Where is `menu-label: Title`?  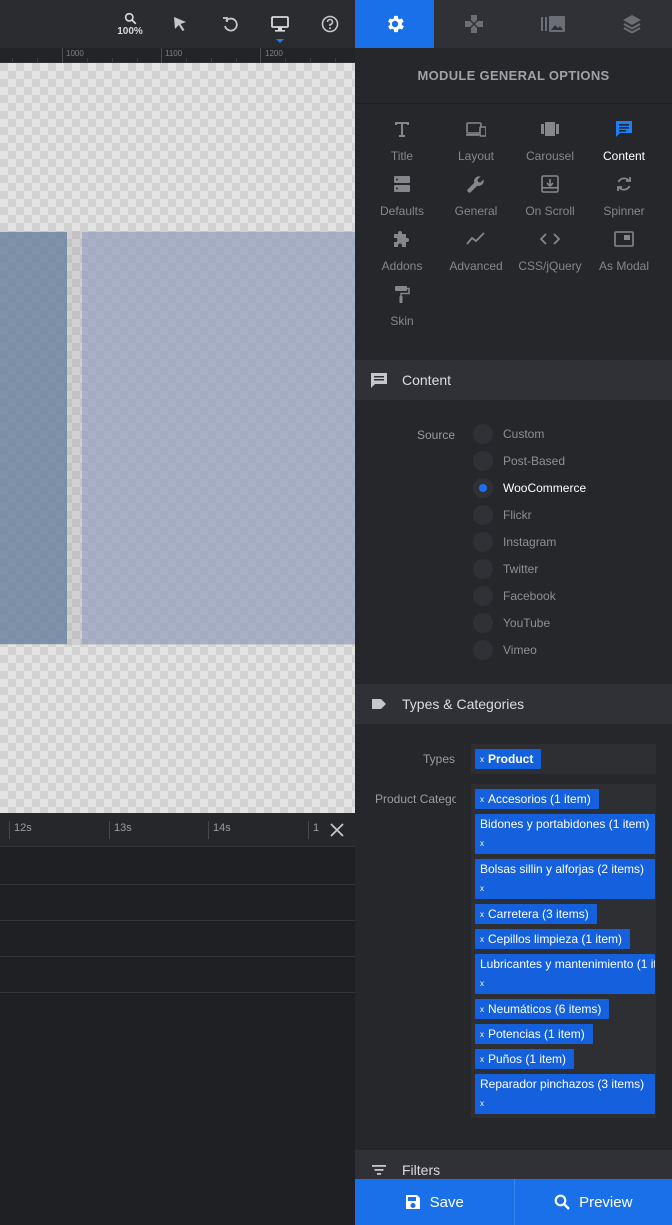
menu-label: Title is located at coordinates (402, 156).